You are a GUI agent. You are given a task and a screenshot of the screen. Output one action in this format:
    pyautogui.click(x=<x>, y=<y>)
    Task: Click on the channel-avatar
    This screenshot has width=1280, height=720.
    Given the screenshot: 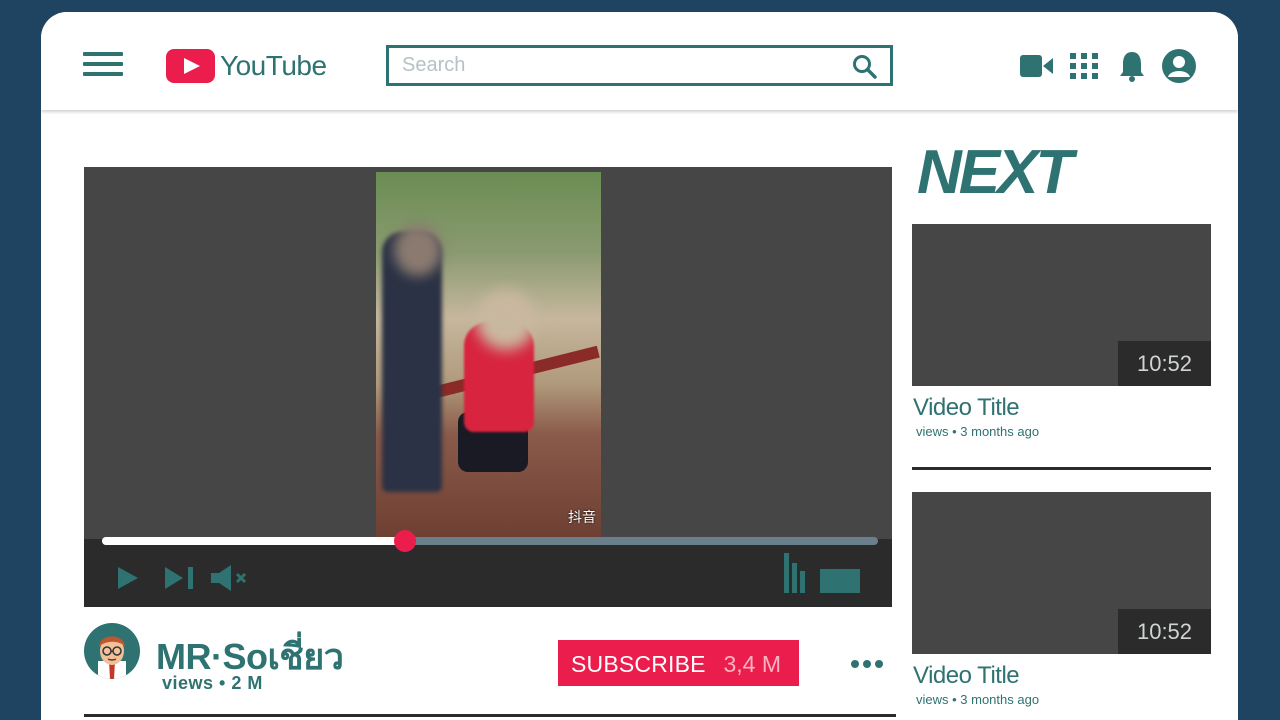 What is the action you would take?
    pyautogui.click(x=112, y=651)
    